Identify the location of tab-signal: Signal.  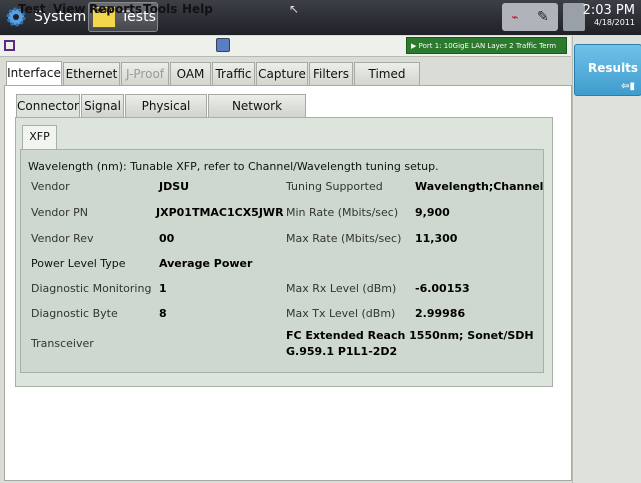
(102, 105).